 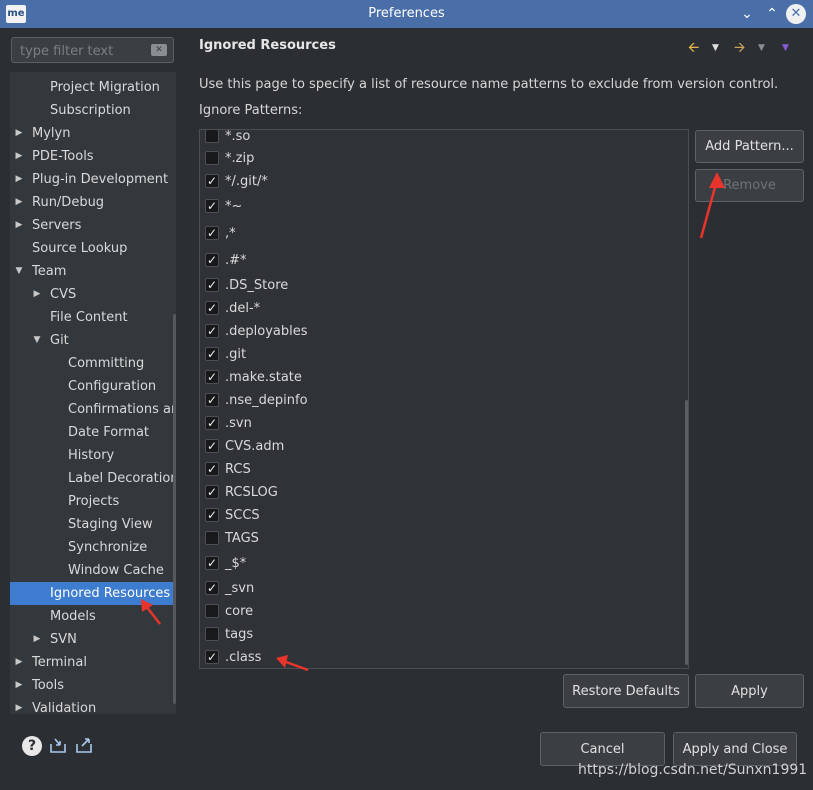 I want to click on tree-item: Confirmations ar, so click(x=93, y=409).